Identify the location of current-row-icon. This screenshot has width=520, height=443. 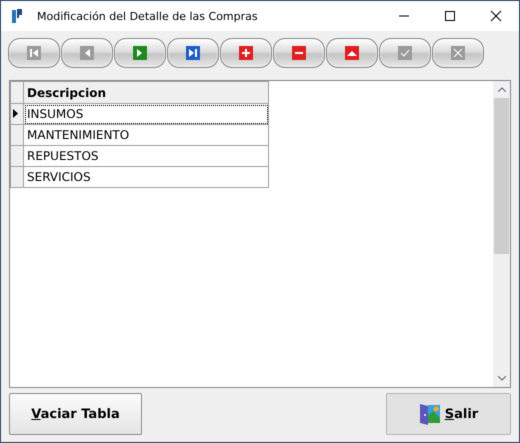
(15, 113).